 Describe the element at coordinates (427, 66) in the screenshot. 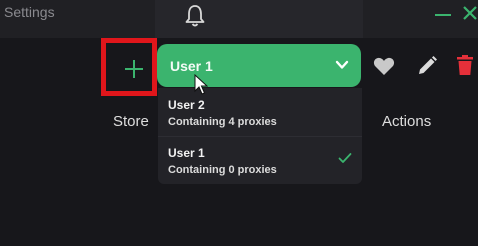

I see `pencil-icon` at that location.